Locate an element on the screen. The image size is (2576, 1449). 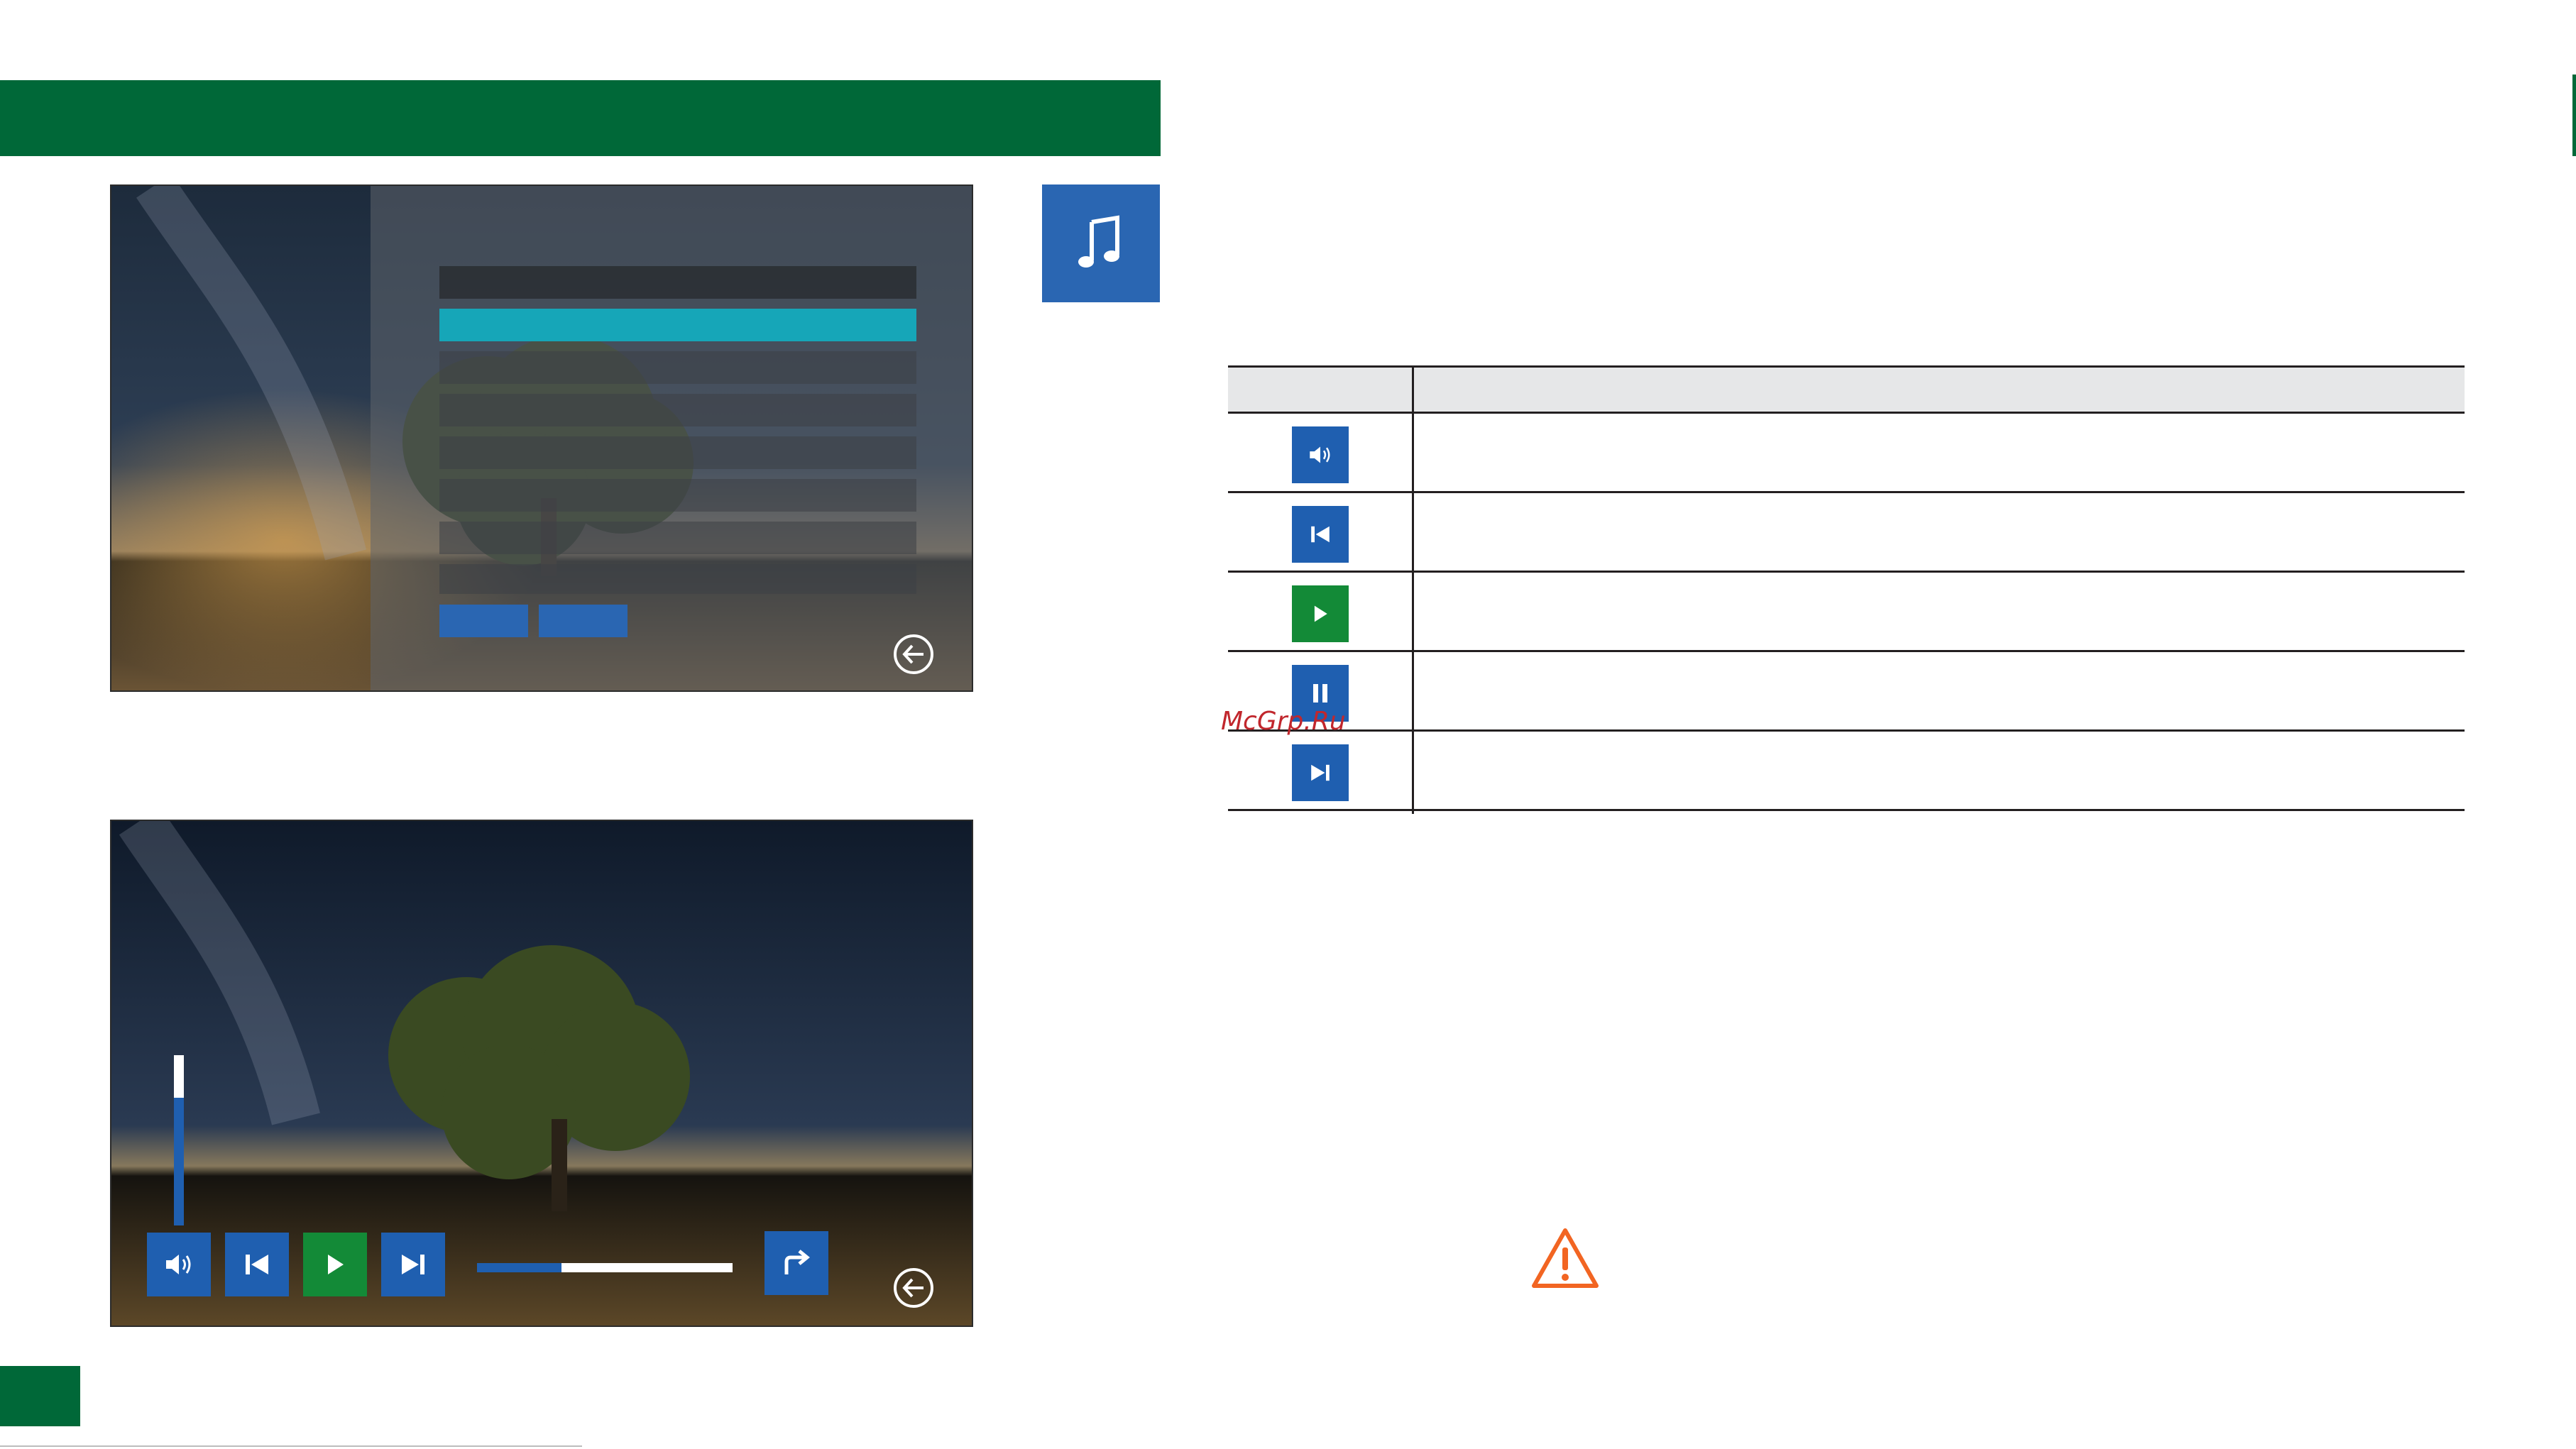
icon-legend-table is located at coordinates (1846, 589).